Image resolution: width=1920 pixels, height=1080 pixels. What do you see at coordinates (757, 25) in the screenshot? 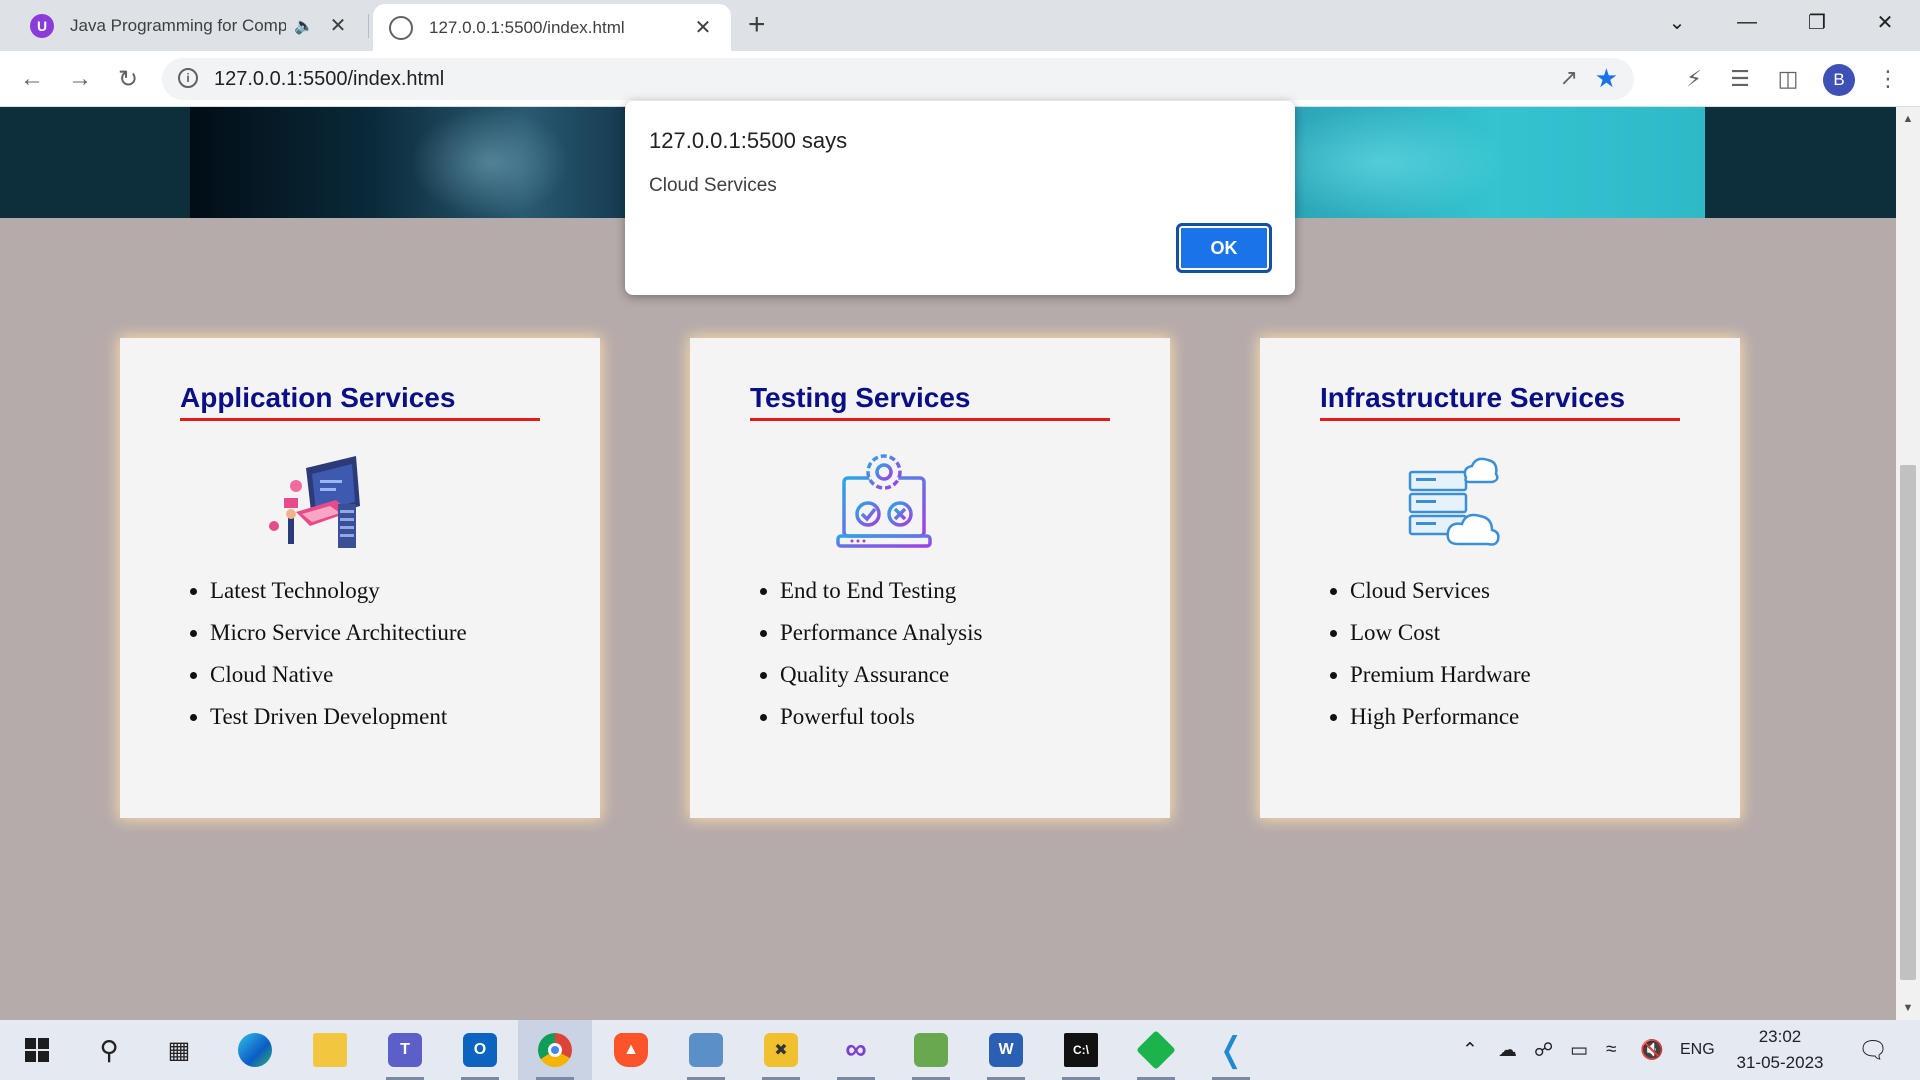
I see `new-tab-button: +` at bounding box center [757, 25].